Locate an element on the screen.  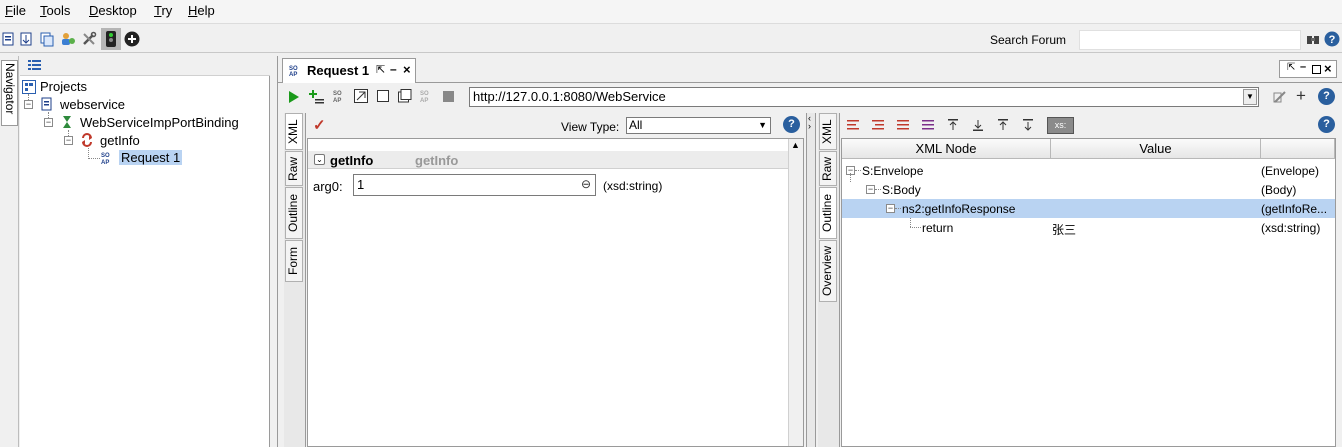
binoculars-icon is located at coordinates (1313, 39).